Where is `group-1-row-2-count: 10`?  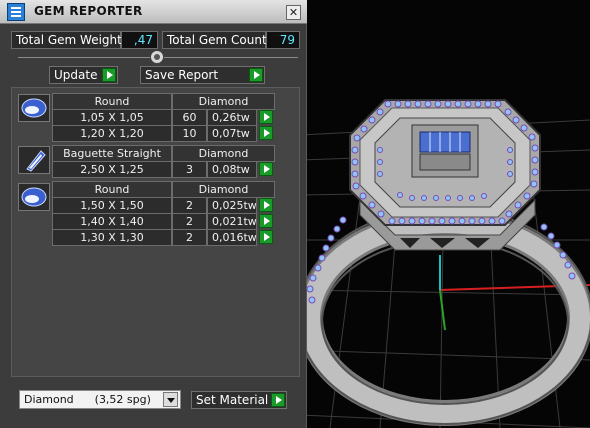
group-1-row-2-count: 10 is located at coordinates (189, 133).